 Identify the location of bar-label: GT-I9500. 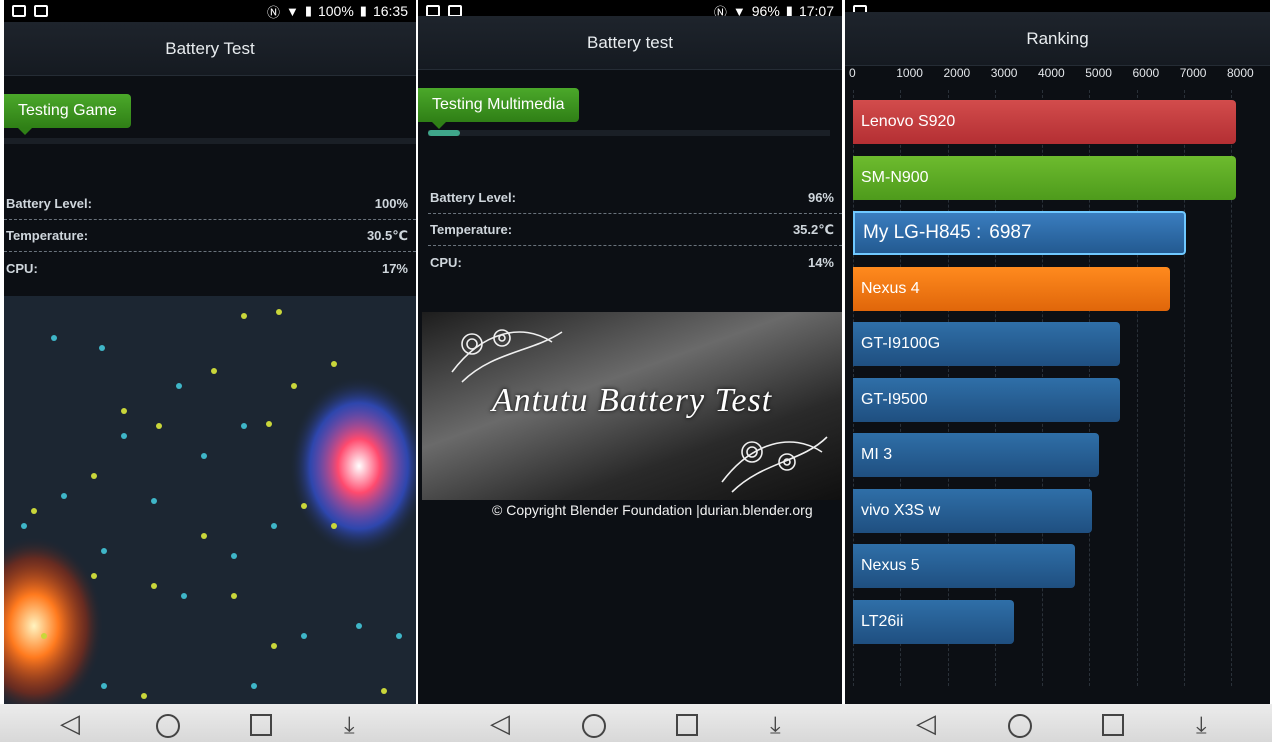
(894, 399).